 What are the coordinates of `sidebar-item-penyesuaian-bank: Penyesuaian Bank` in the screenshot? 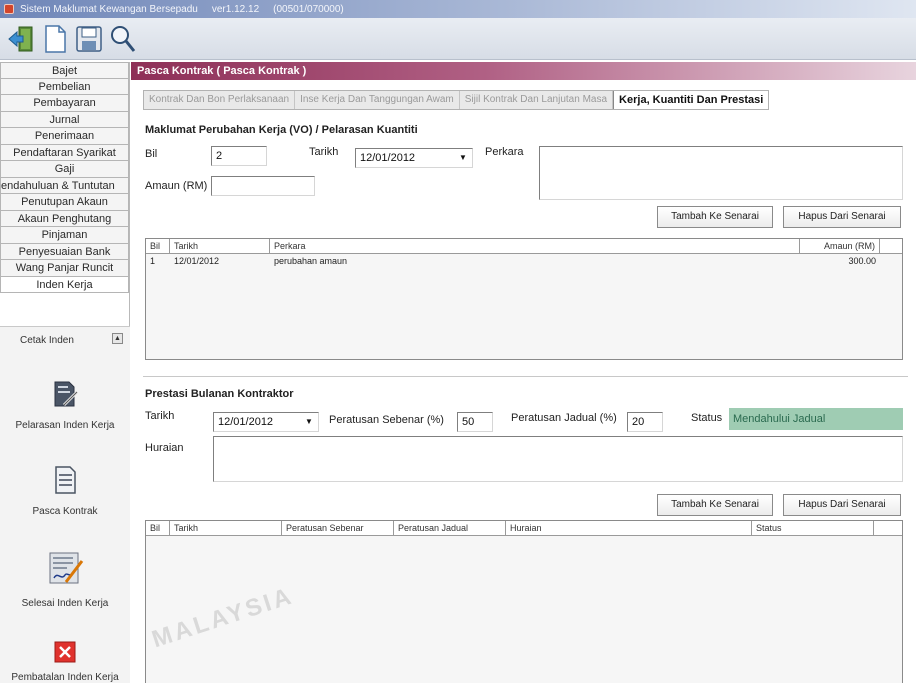 It's located at (64, 251).